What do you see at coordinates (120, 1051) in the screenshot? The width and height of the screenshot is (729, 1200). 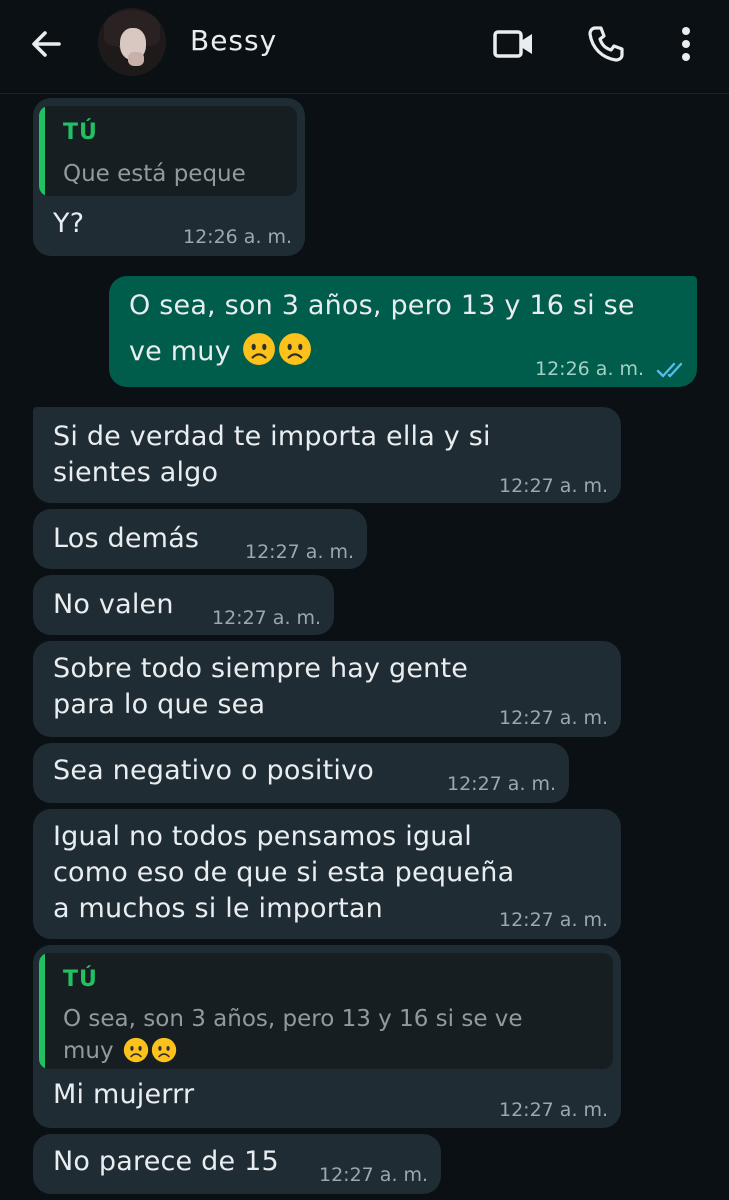 I see `quote-text-line: muy` at bounding box center [120, 1051].